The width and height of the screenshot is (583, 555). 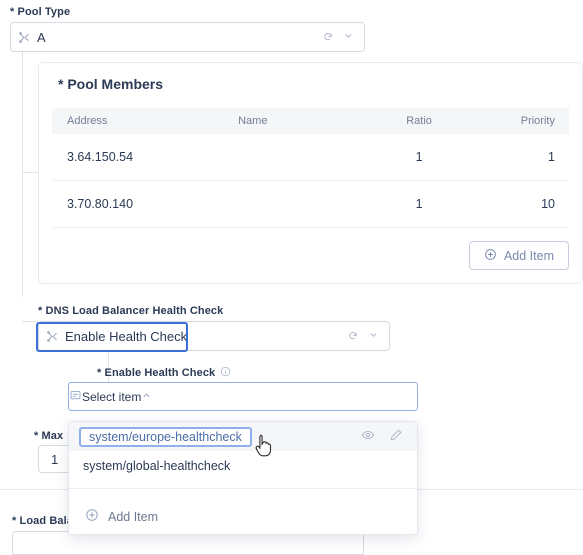 I want to click on column-header-name: Name, so click(x=253, y=121).